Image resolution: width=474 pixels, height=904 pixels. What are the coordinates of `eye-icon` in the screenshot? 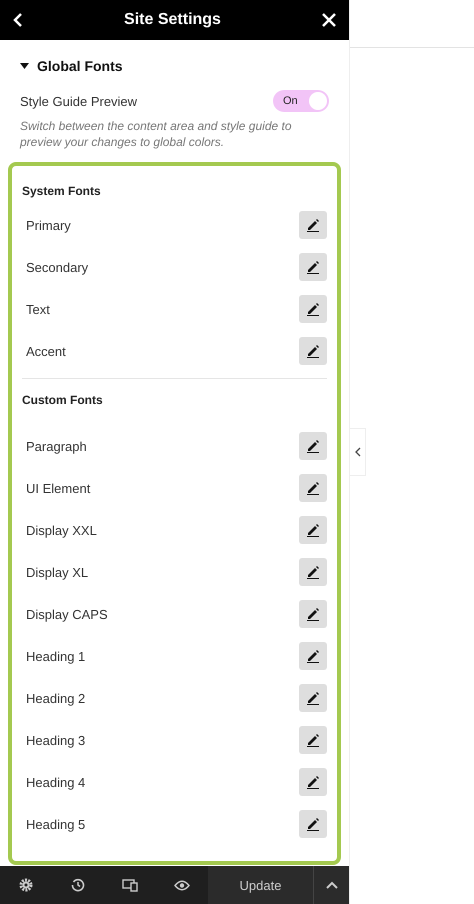 It's located at (182, 885).